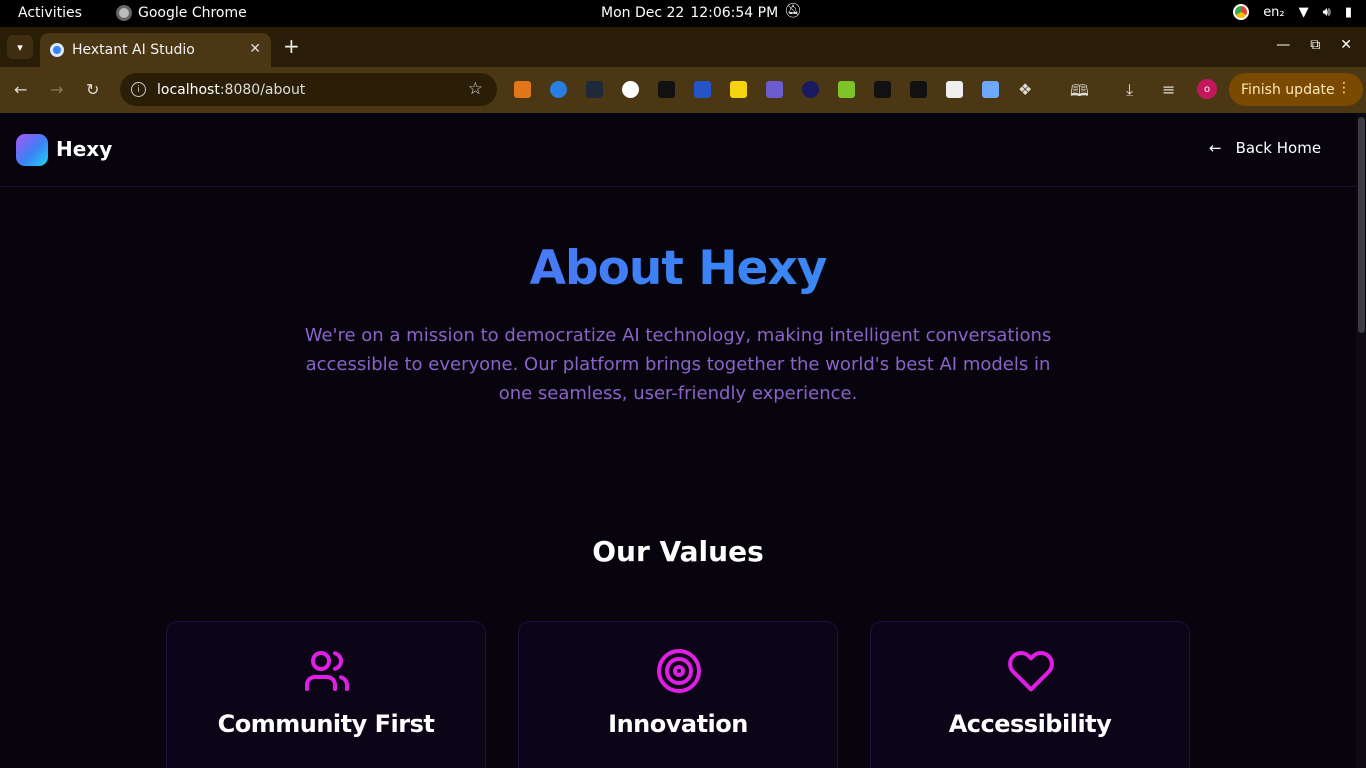  Describe the element at coordinates (1348, 12) in the screenshot. I see `battery-icon: ▮` at that location.